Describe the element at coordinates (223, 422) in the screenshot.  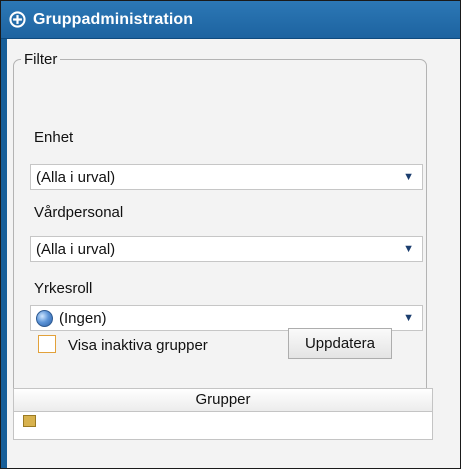
I see `table-row` at that location.